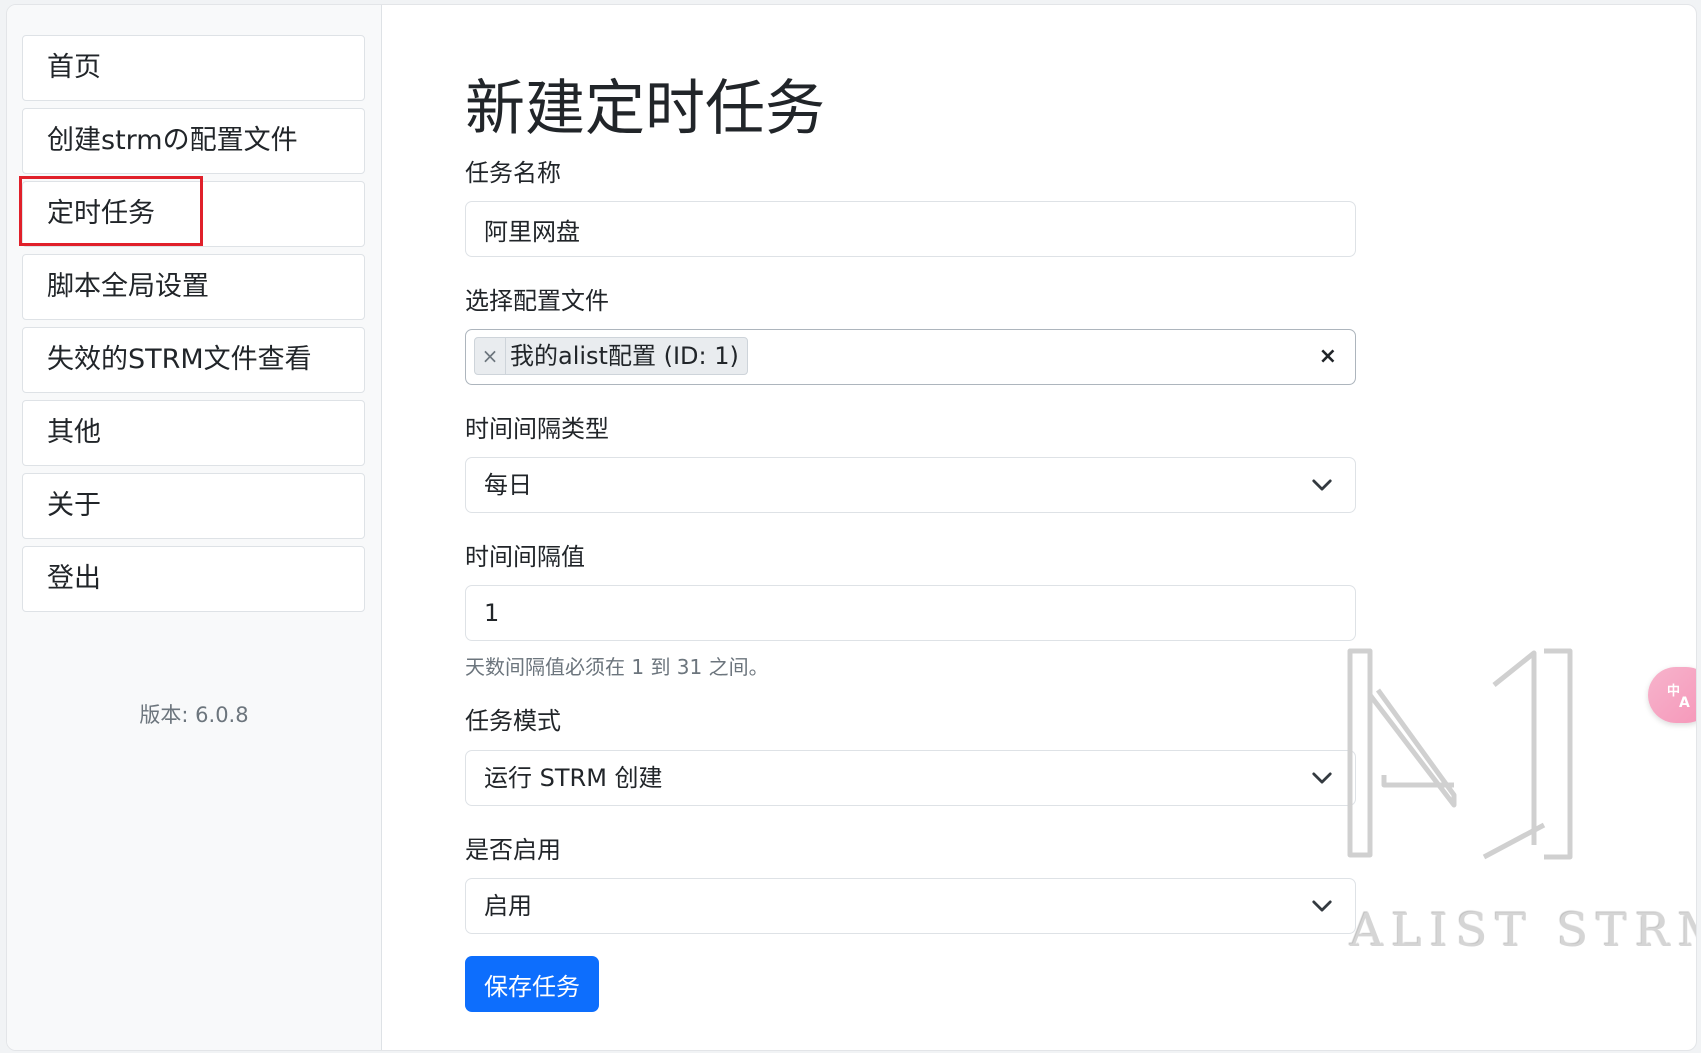 The height and width of the screenshot is (1053, 1701). Describe the element at coordinates (193, 68) in the screenshot. I see `sidebar-item-home: 首页` at that location.